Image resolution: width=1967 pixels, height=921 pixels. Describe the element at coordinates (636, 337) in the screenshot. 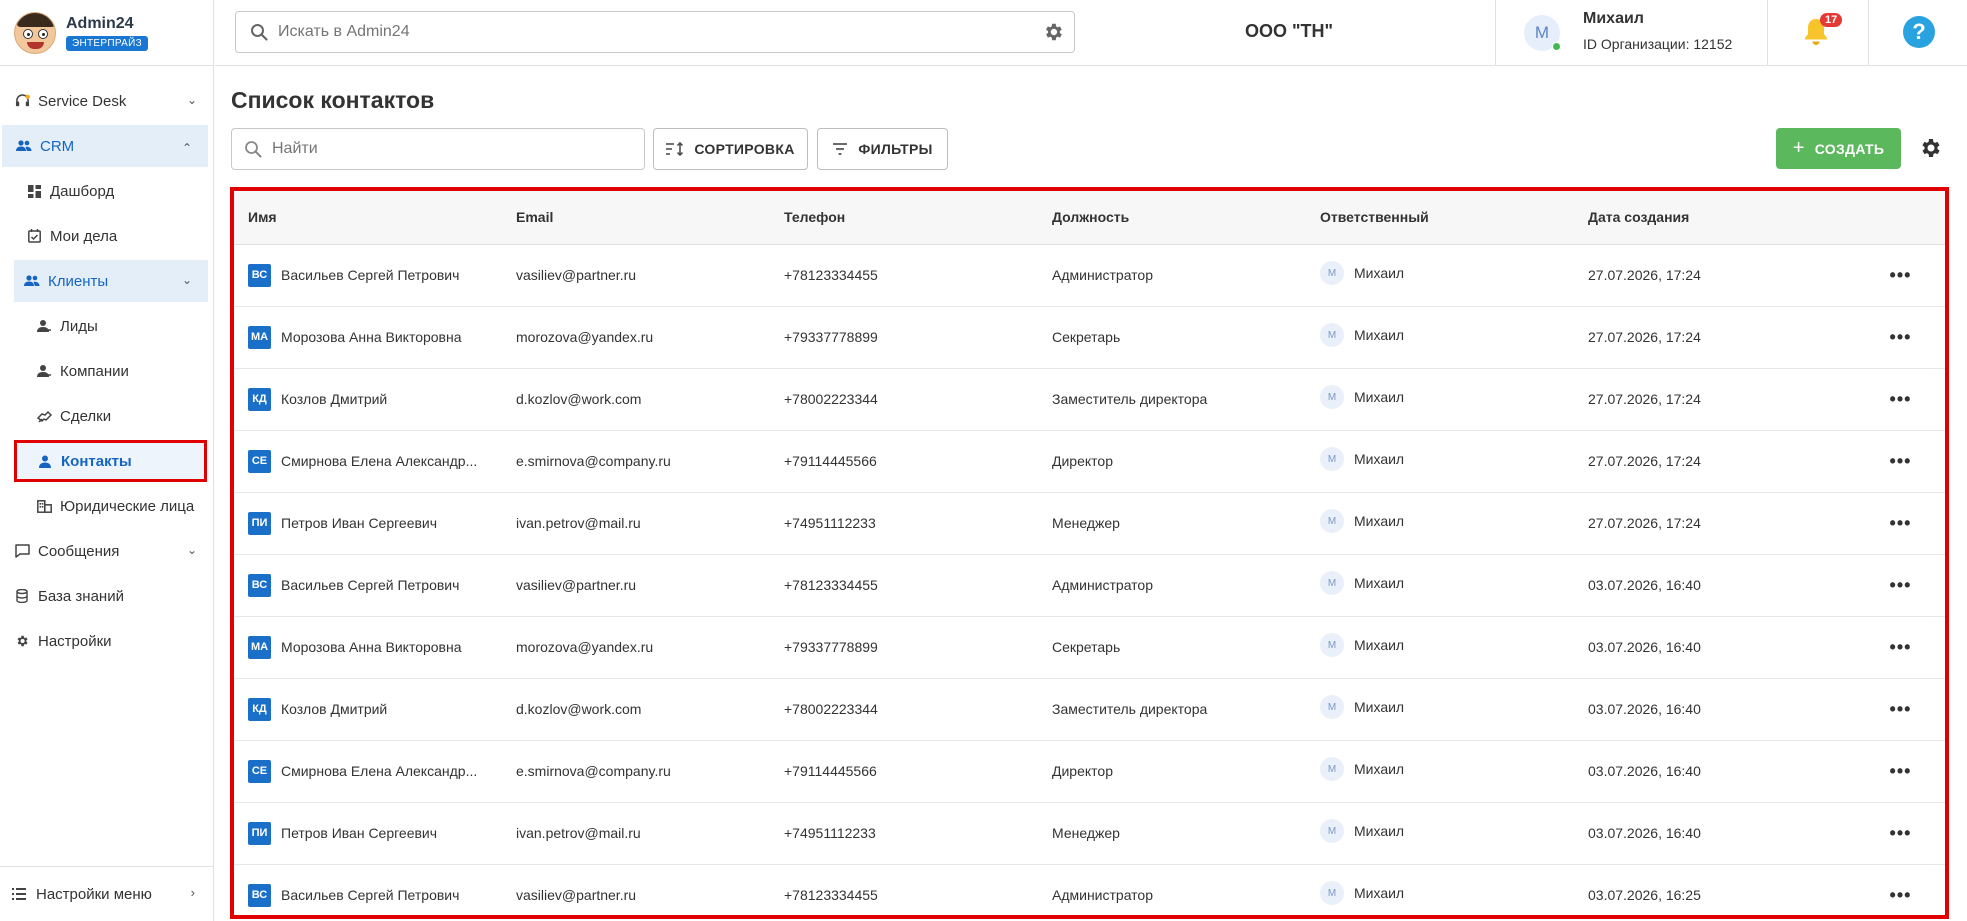

I see `cell-email: morozova@yandex.ru` at that location.